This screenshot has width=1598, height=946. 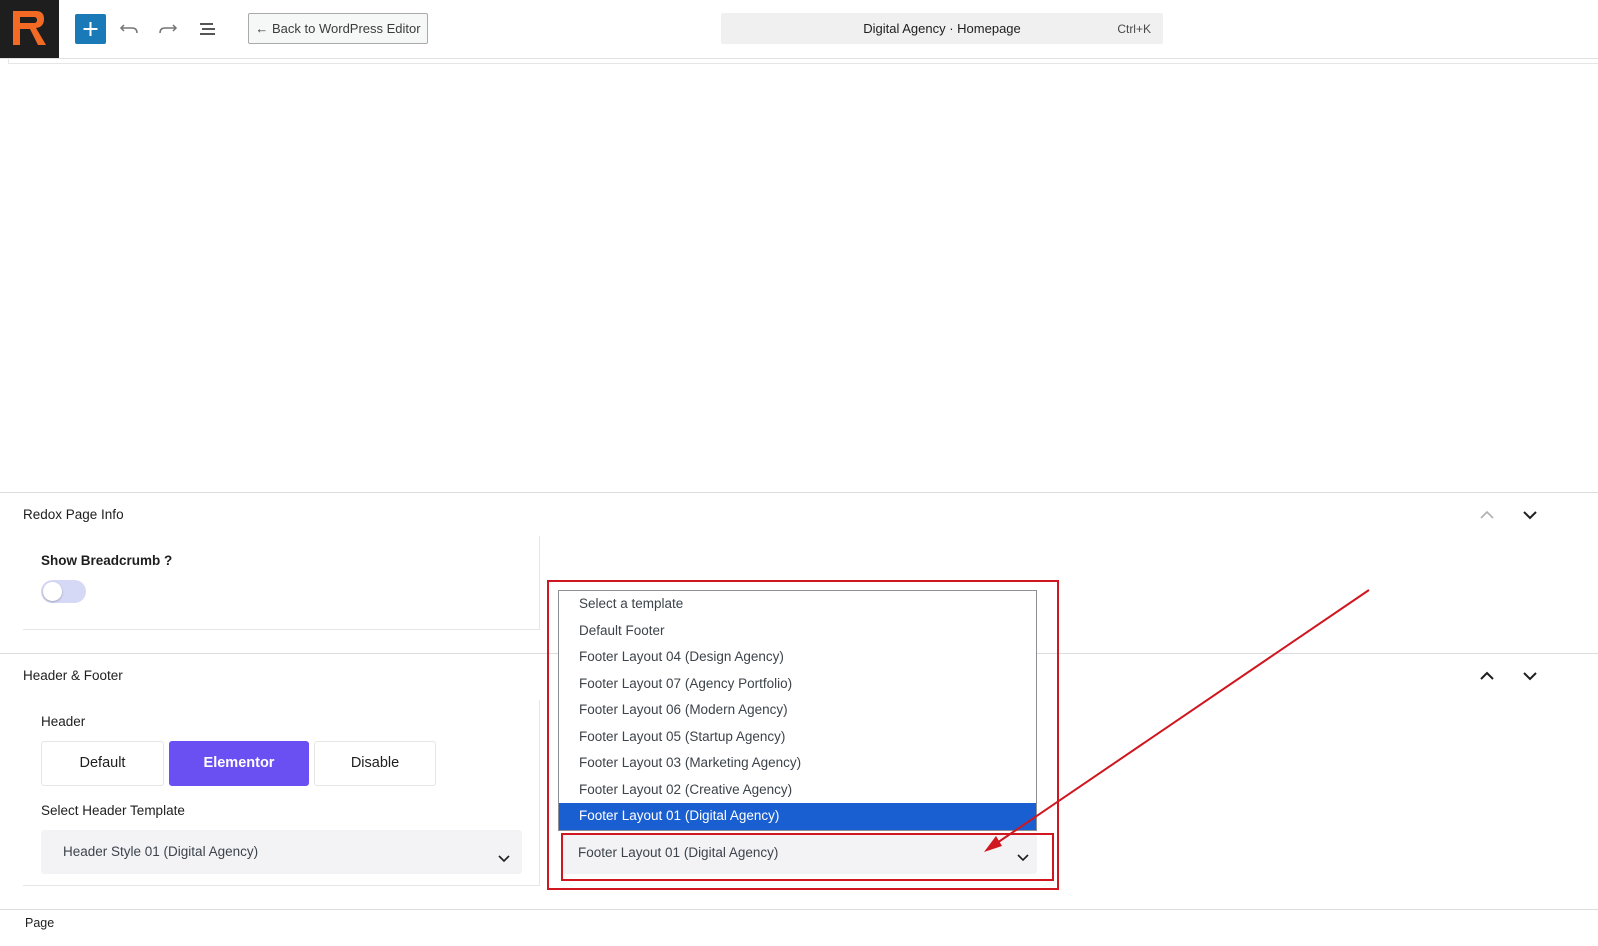 I want to click on status-bar: Page, so click(x=799, y=927).